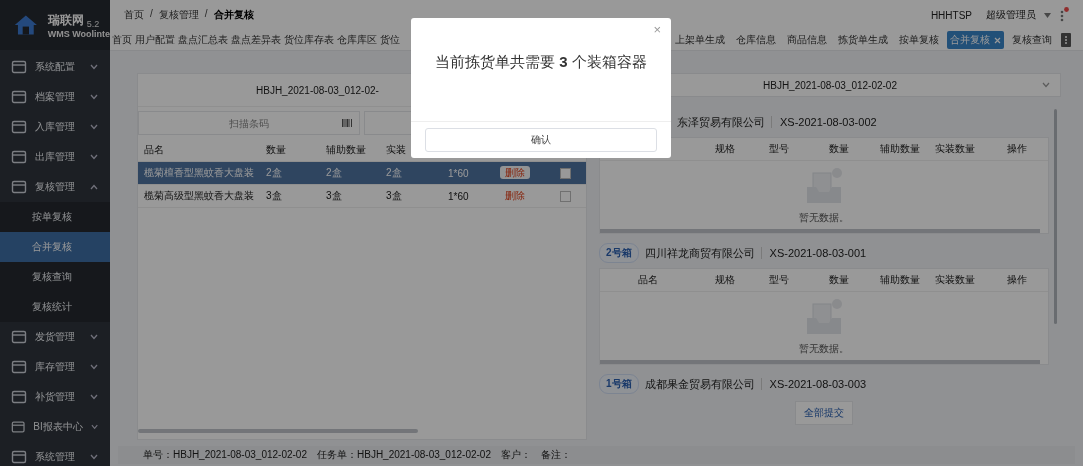 This screenshot has width=1083, height=466. Describe the element at coordinates (362, 173) in the screenshot. I see `table-row: 榄菊檀香型黑蚊香大盘装 2盒 2盒 2盒 1*60 删除` at that location.